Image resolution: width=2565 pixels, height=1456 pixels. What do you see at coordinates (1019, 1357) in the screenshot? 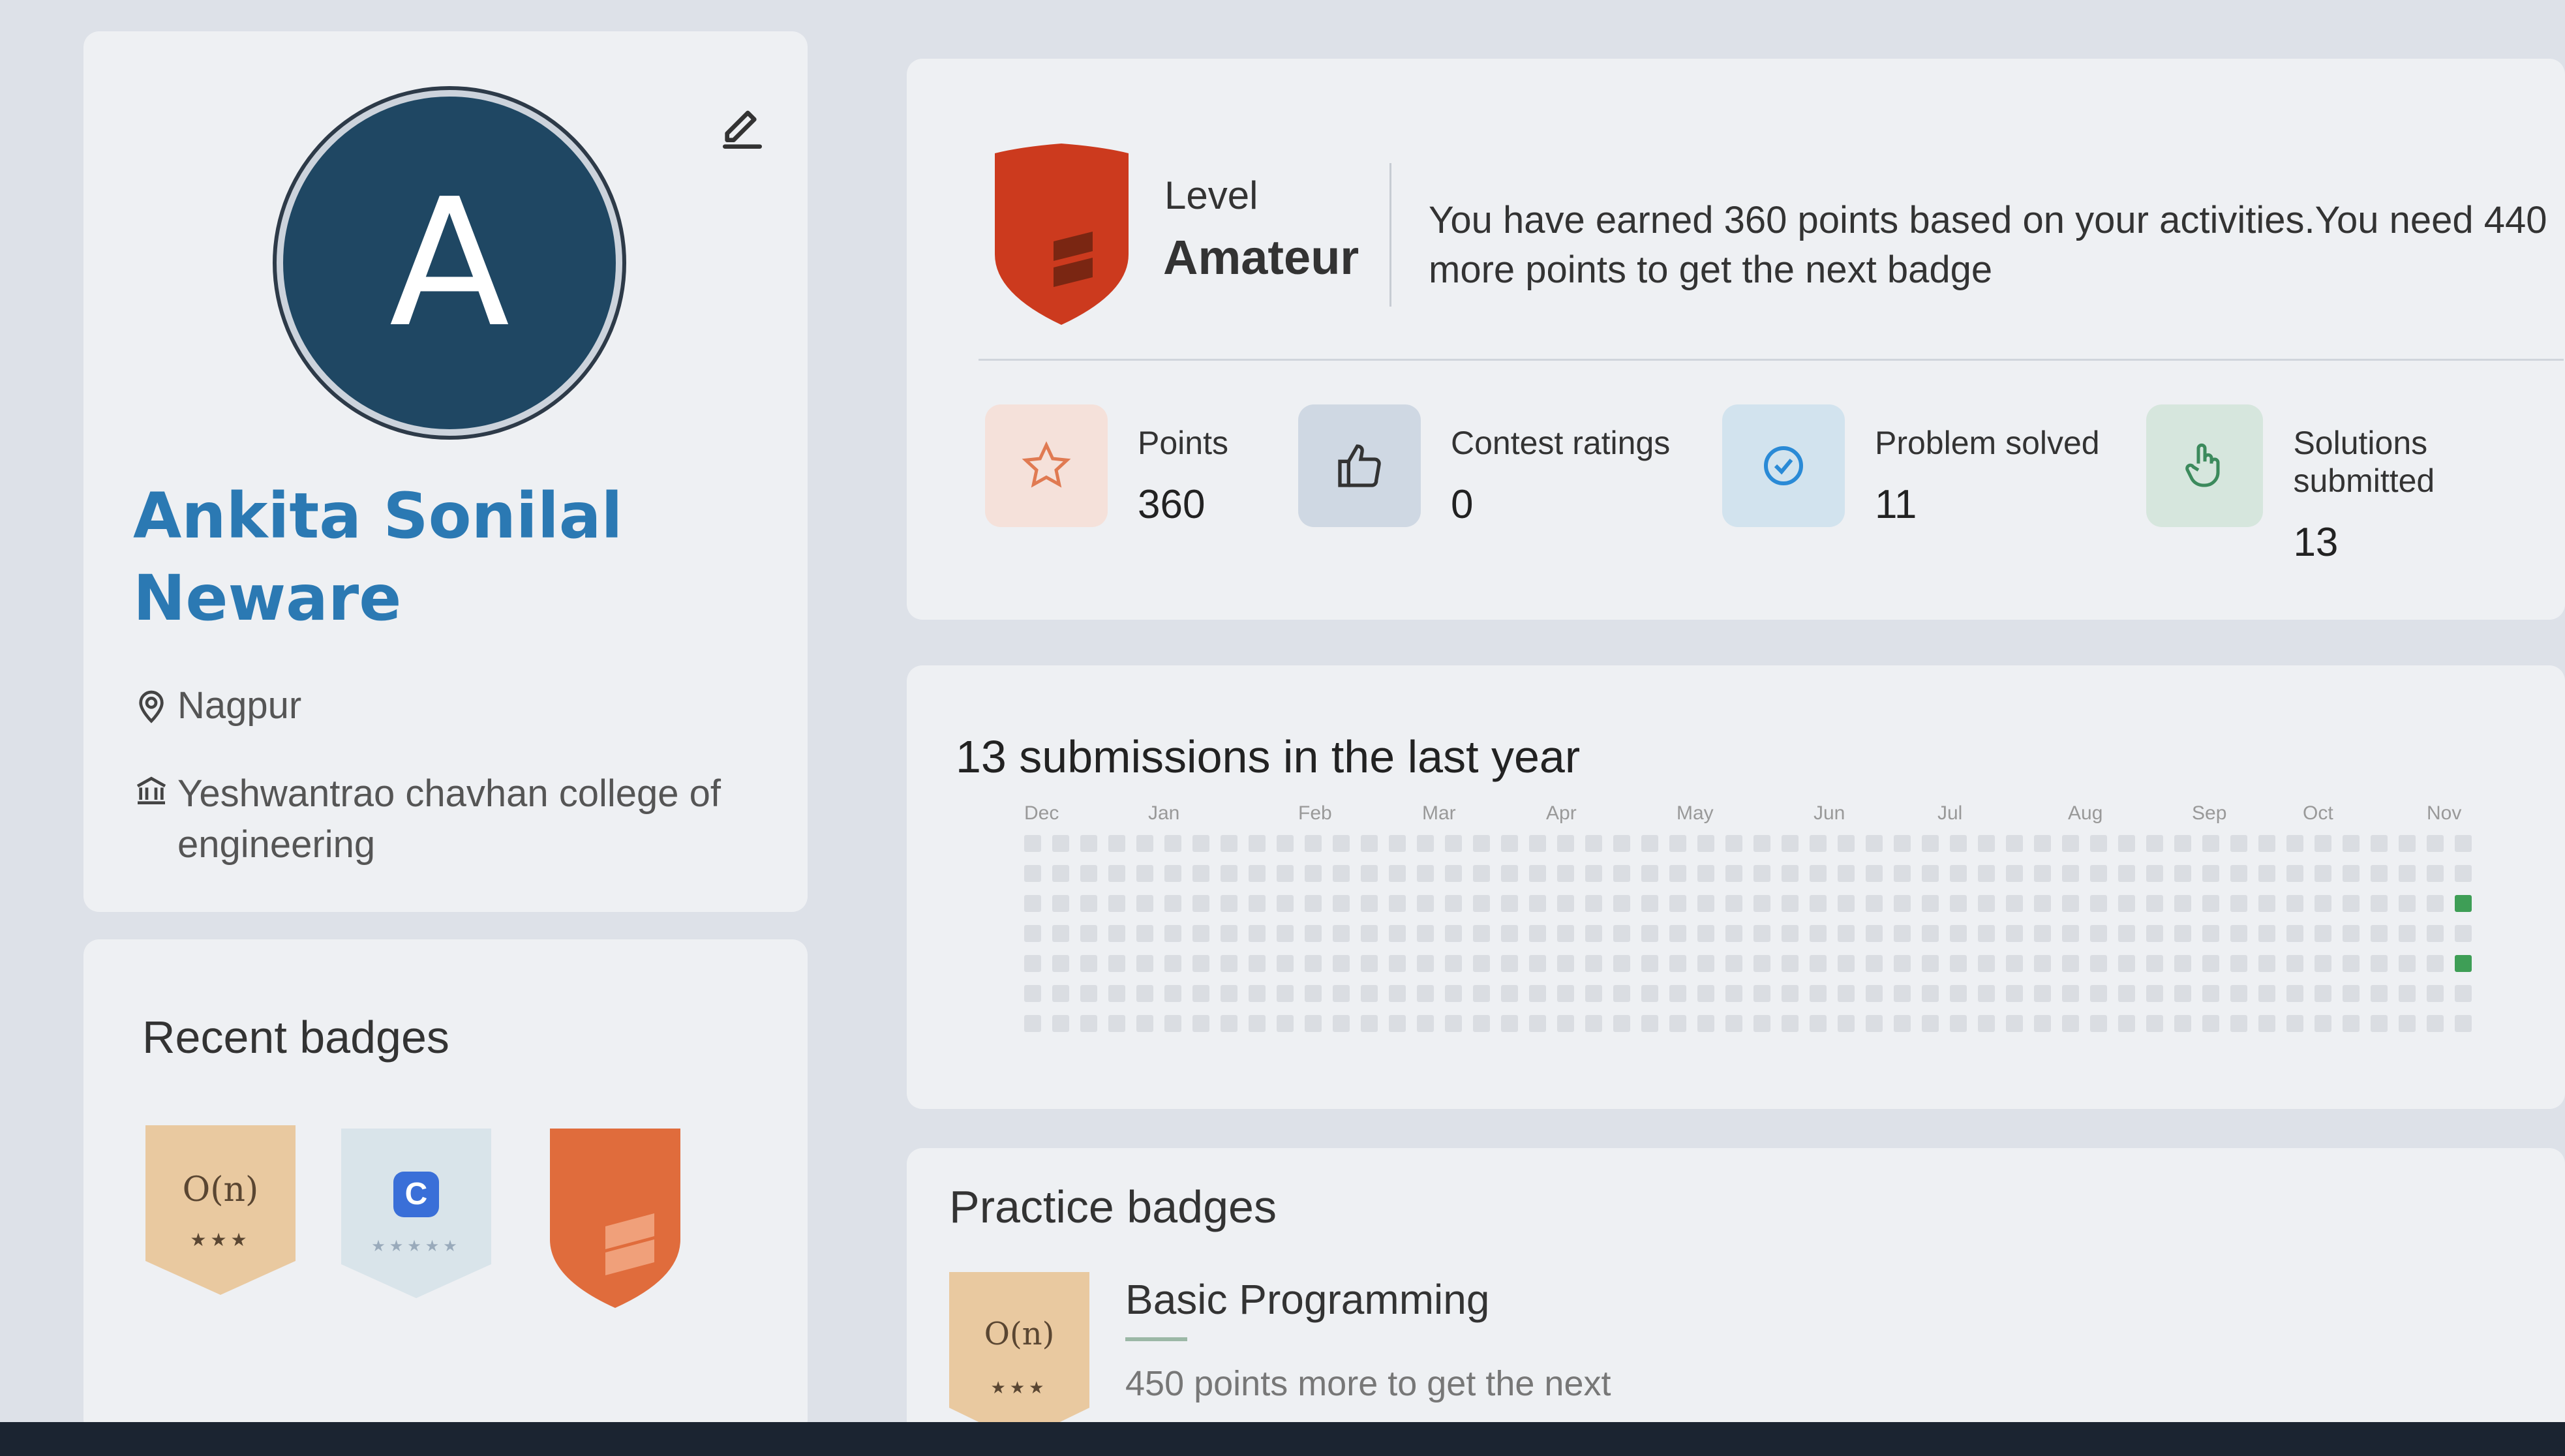
I see `practice-badge-complexity: O(n) ★★★` at bounding box center [1019, 1357].